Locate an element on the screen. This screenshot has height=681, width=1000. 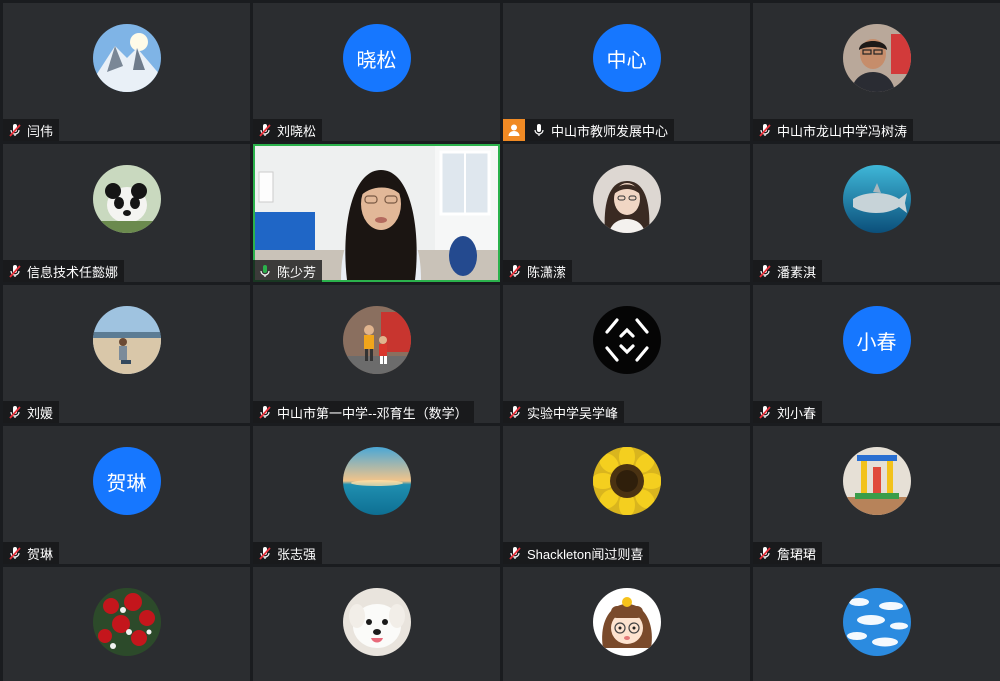
name-bar: 信息技术任懿娜 is located at coordinates (64, 271).